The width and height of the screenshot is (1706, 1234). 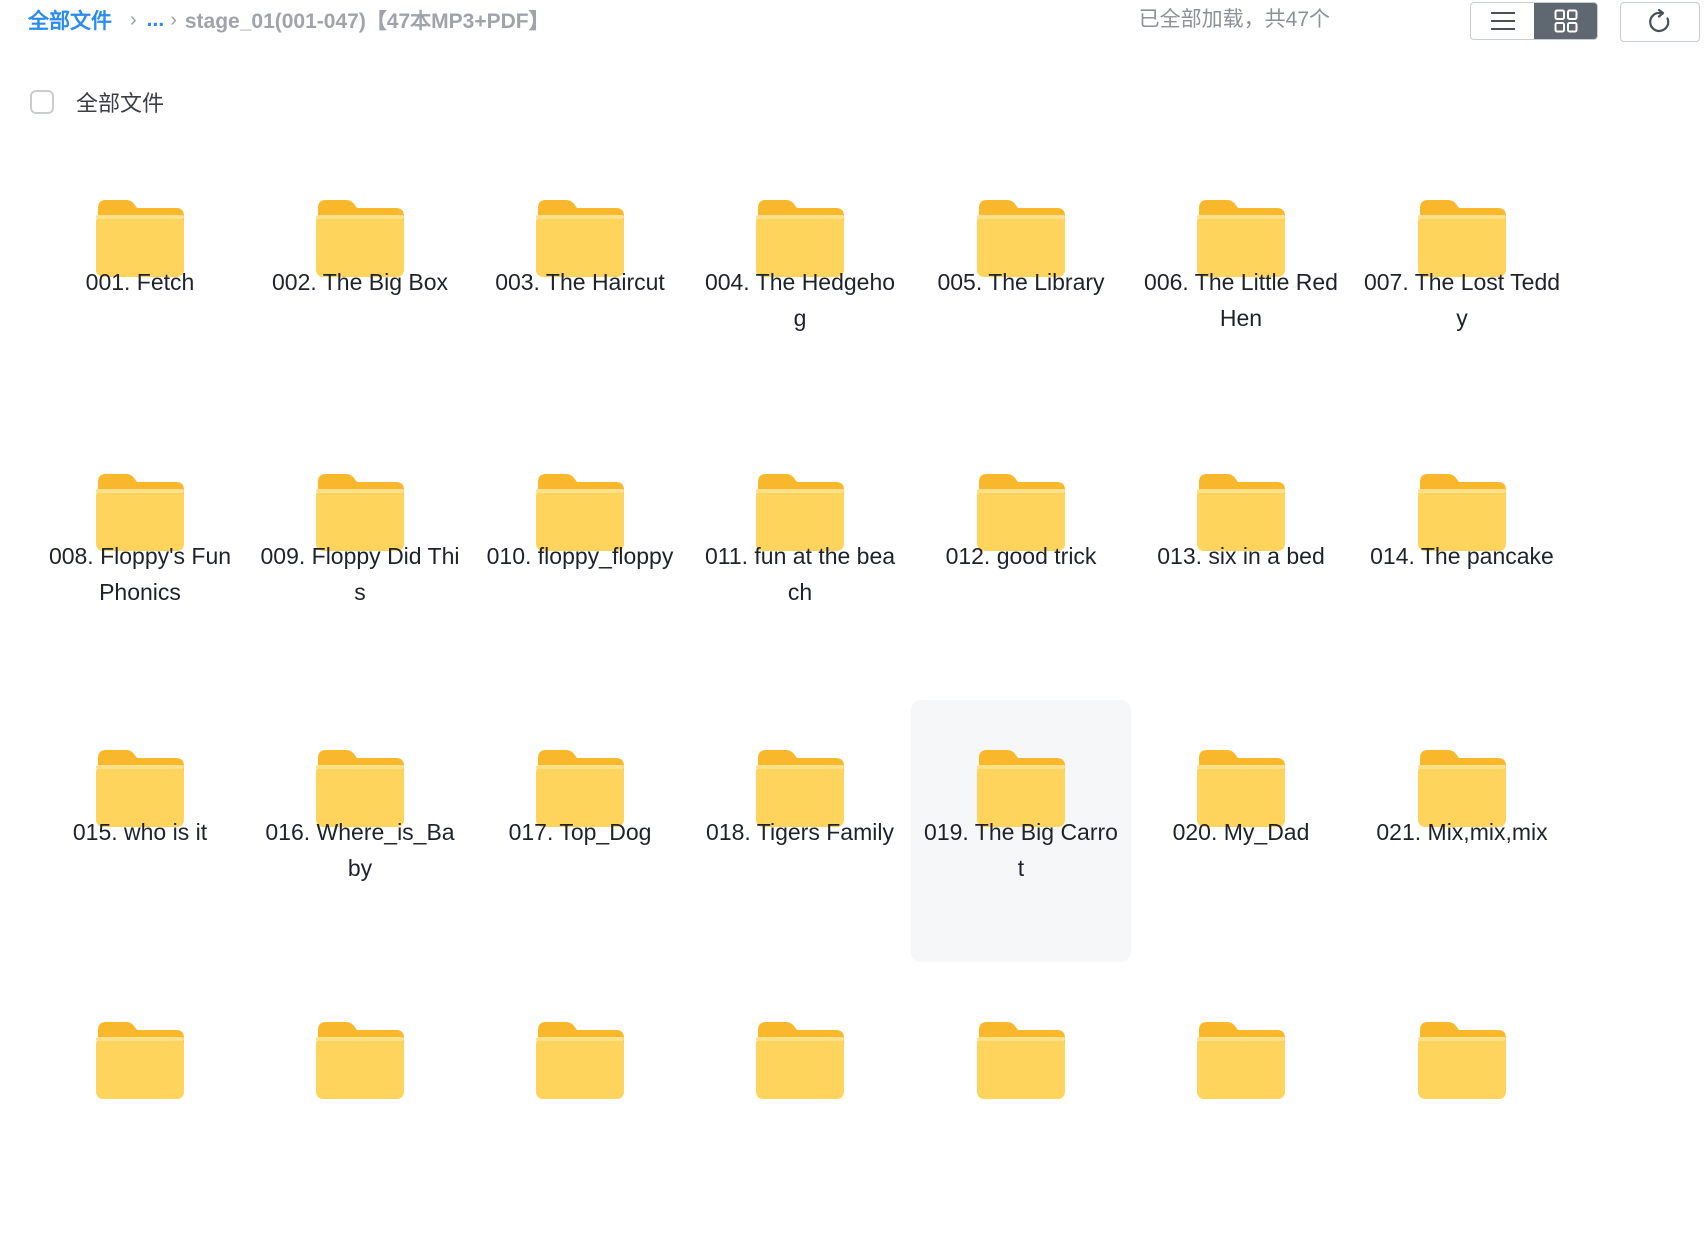 I want to click on file-item: 012. good trick, so click(x=1021, y=555).